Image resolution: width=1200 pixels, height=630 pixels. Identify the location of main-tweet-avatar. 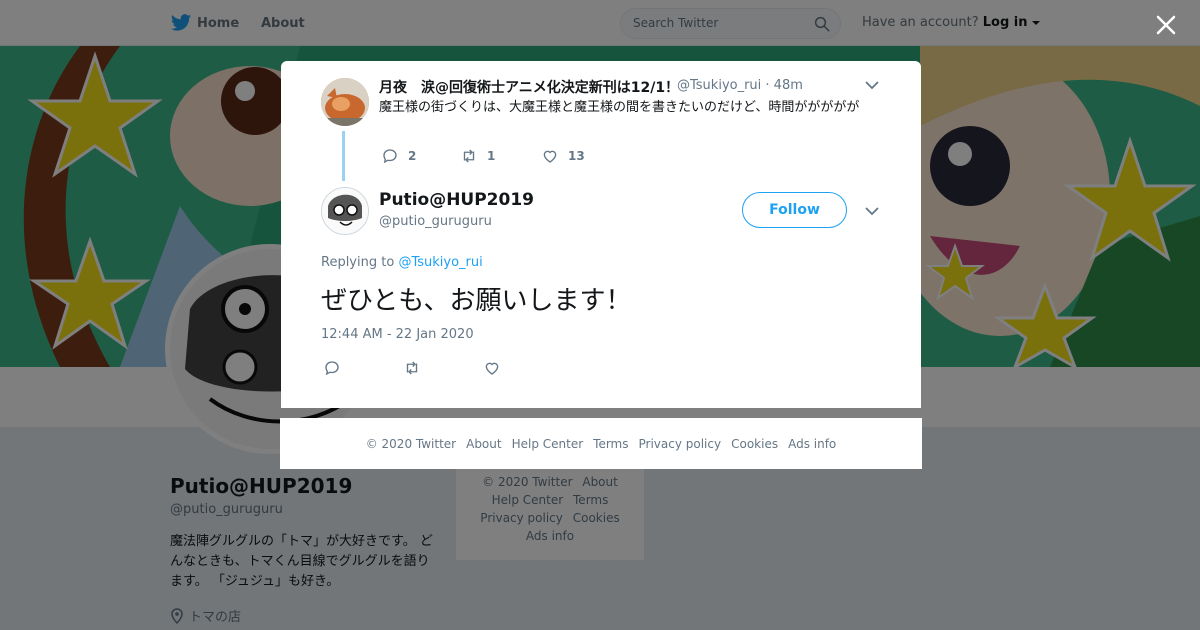
(345, 211).